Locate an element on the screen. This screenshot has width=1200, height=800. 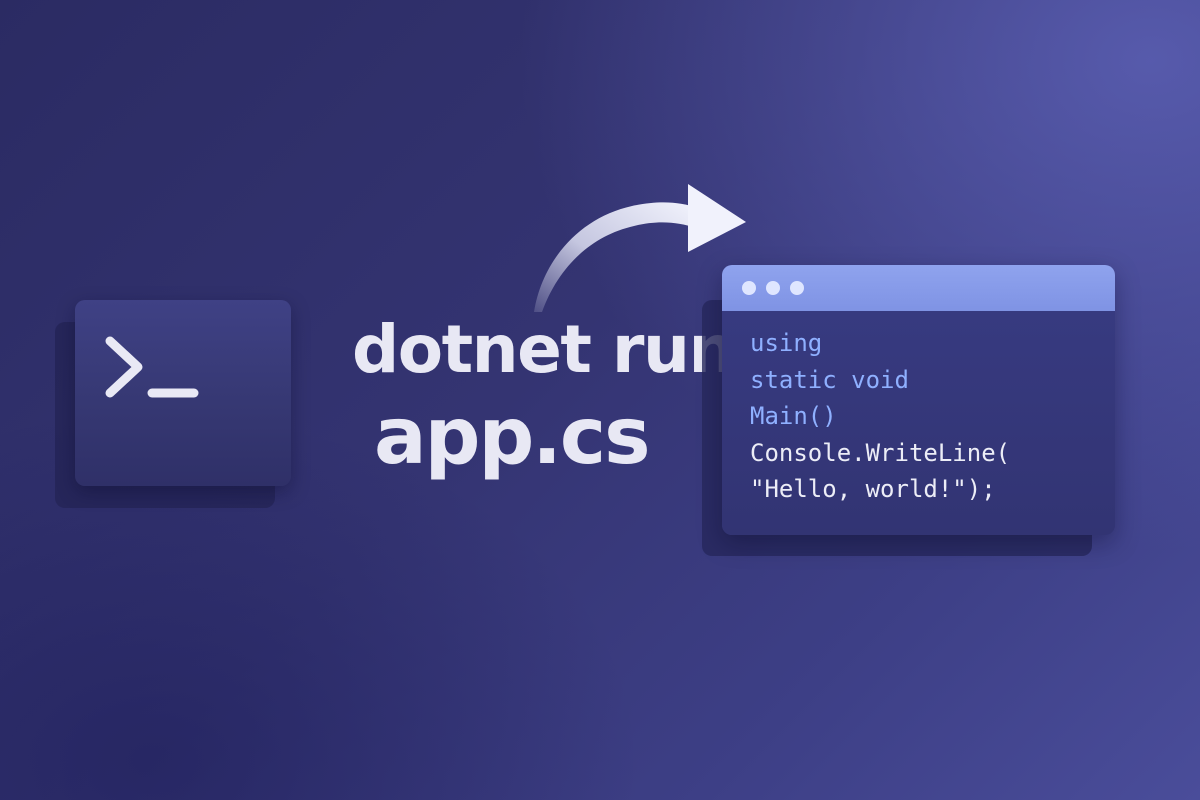
code-line: using is located at coordinates (786, 343).